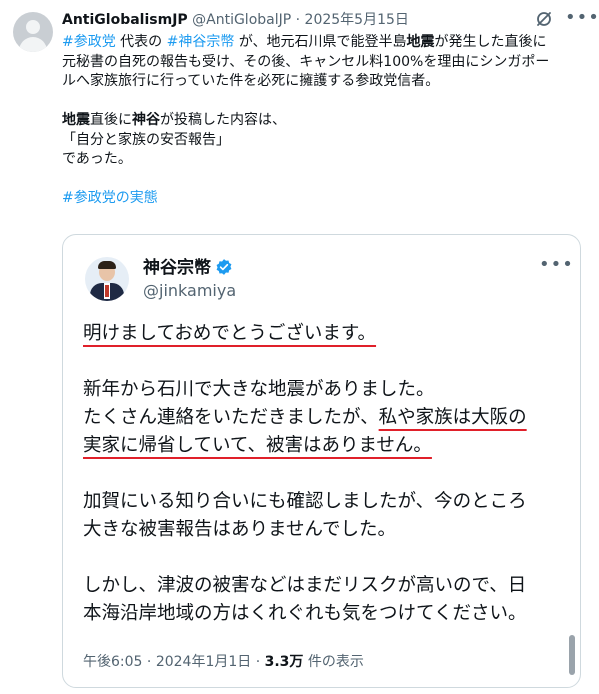 This screenshot has width=599, height=694. Describe the element at coordinates (146, 120) in the screenshot. I see `tweet-text-bold: 神谷` at that location.